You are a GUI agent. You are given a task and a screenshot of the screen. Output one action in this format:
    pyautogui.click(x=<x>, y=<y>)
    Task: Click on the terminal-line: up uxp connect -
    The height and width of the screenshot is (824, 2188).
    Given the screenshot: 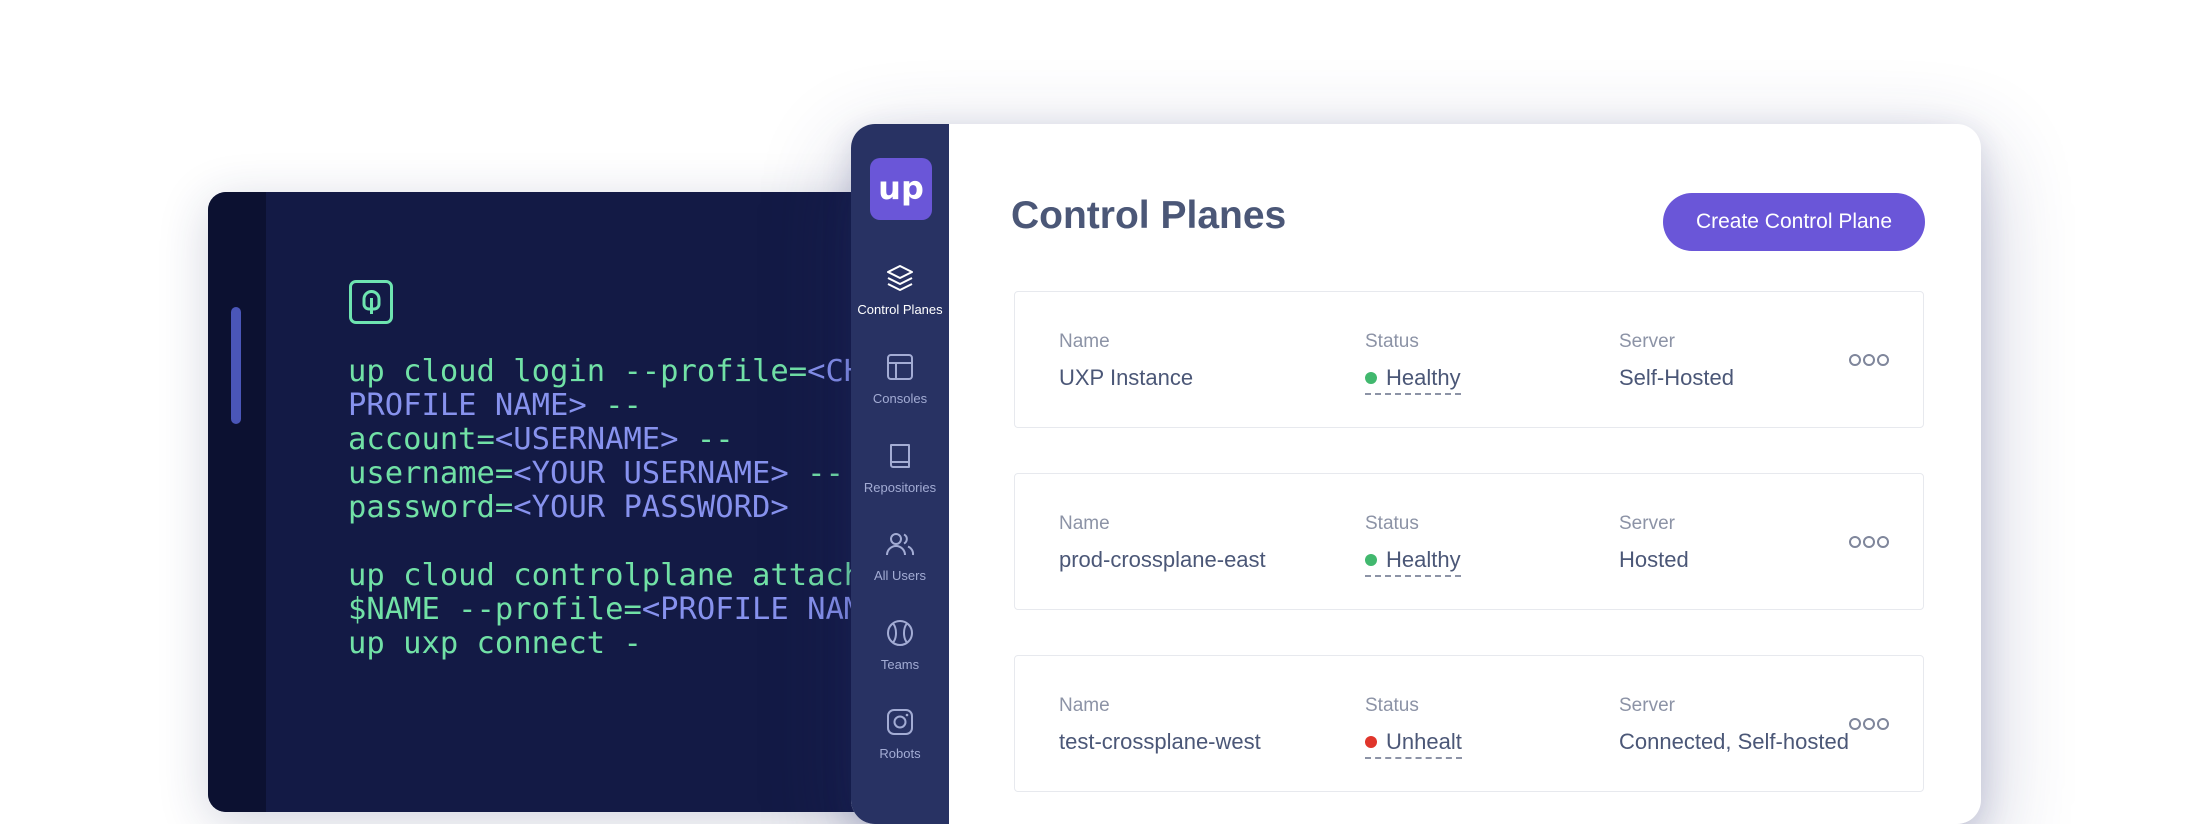 What is the action you would take?
    pyautogui.click(x=605, y=644)
    